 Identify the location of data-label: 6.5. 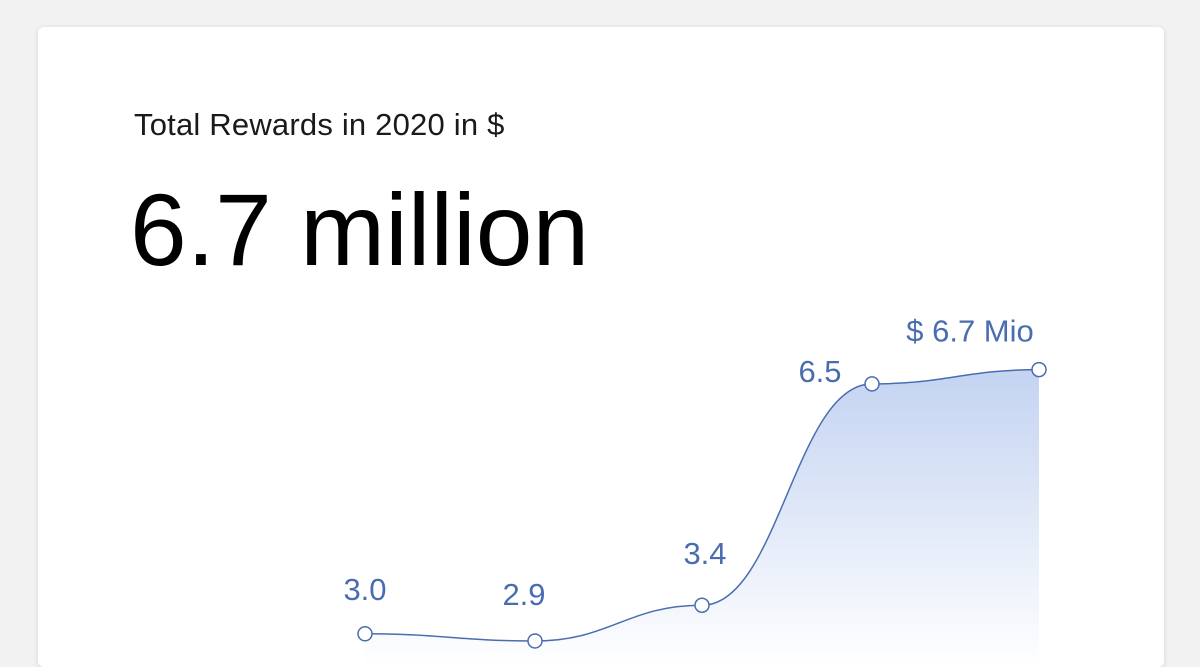
(819, 371).